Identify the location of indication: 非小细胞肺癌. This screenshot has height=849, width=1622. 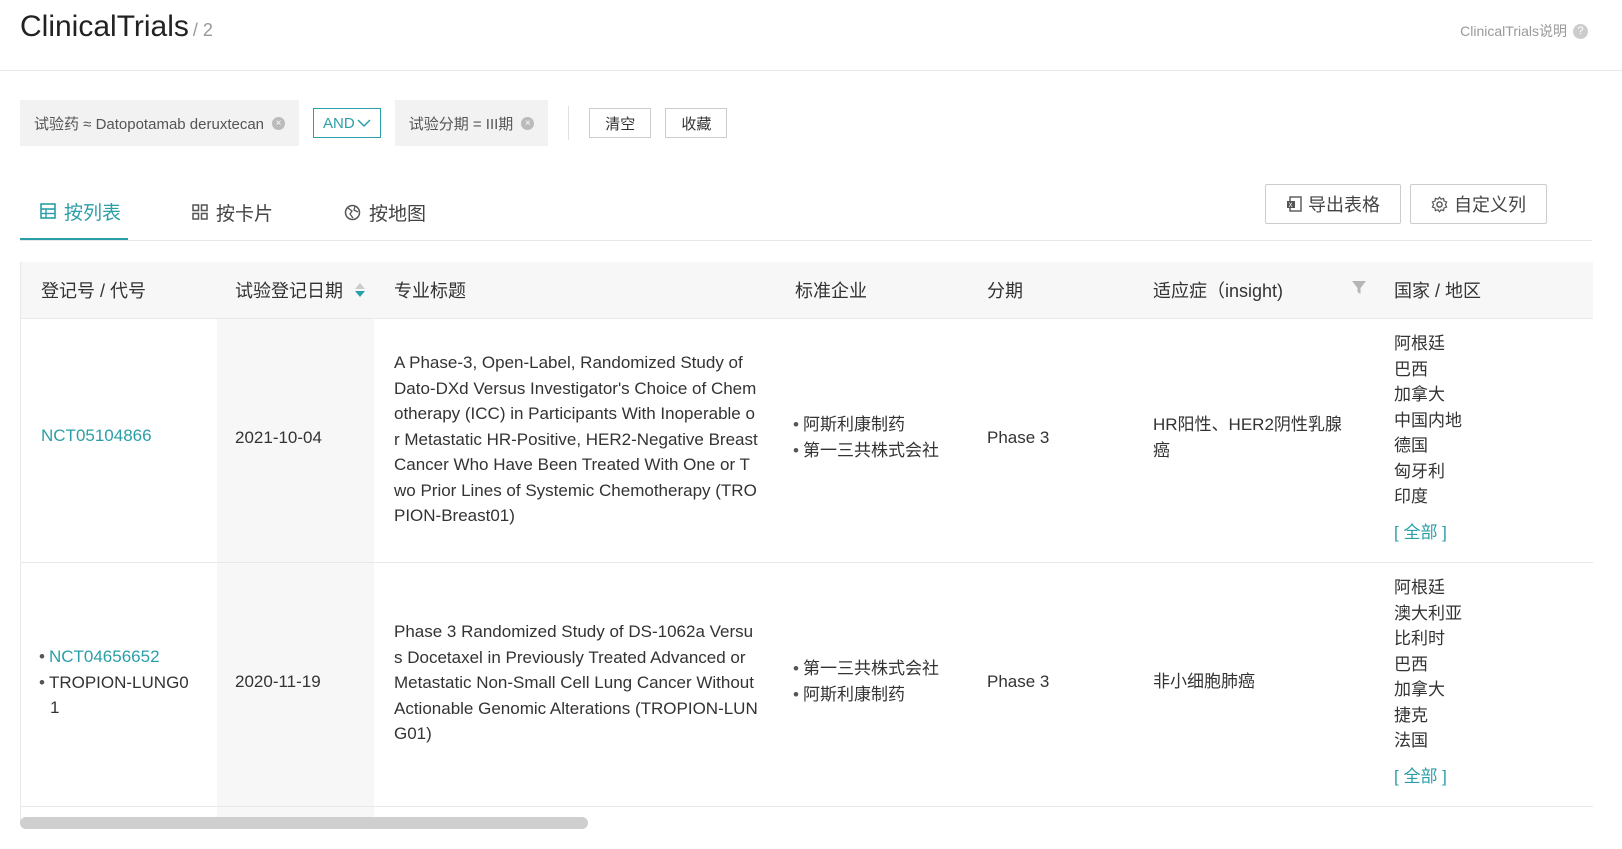
(1204, 682).